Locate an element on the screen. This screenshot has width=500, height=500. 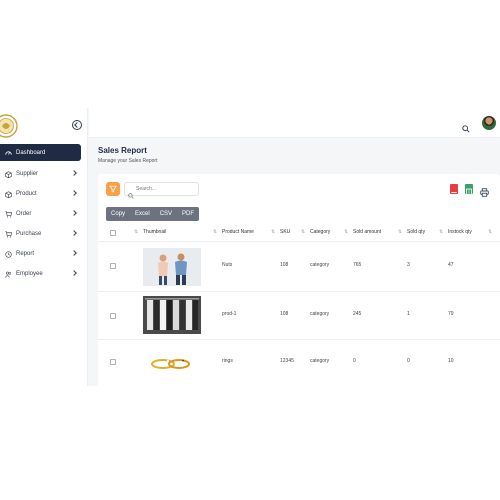
filter-icon is located at coordinates (113, 189).